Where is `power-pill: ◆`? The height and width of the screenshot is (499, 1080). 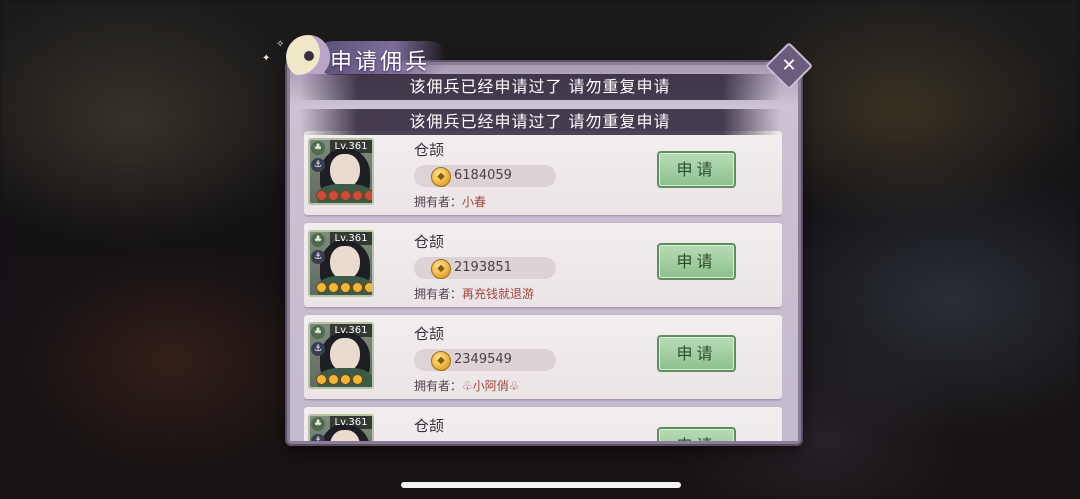
power-pill: ◆ is located at coordinates (485, 442).